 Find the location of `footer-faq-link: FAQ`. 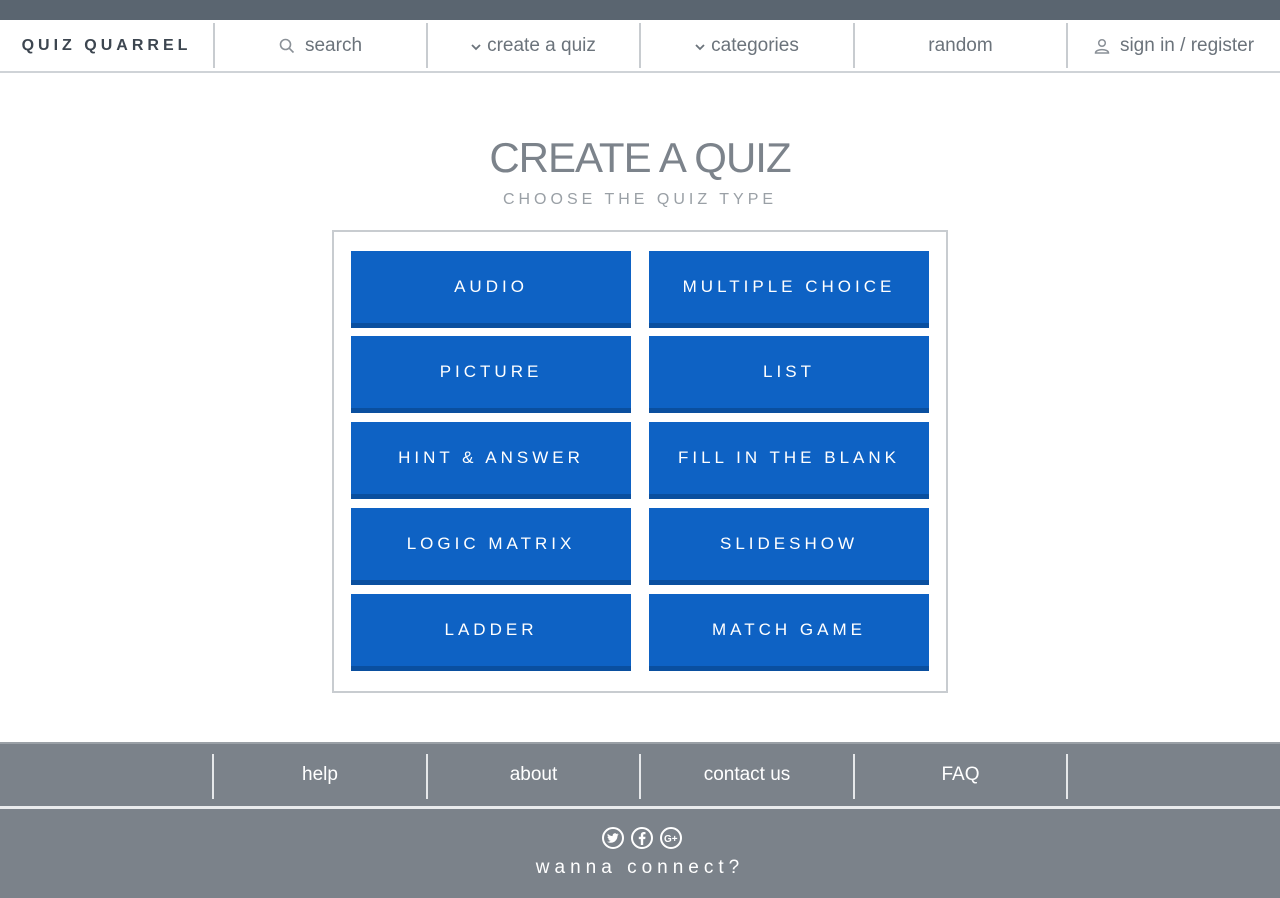

footer-faq-link: FAQ is located at coordinates (960, 775).